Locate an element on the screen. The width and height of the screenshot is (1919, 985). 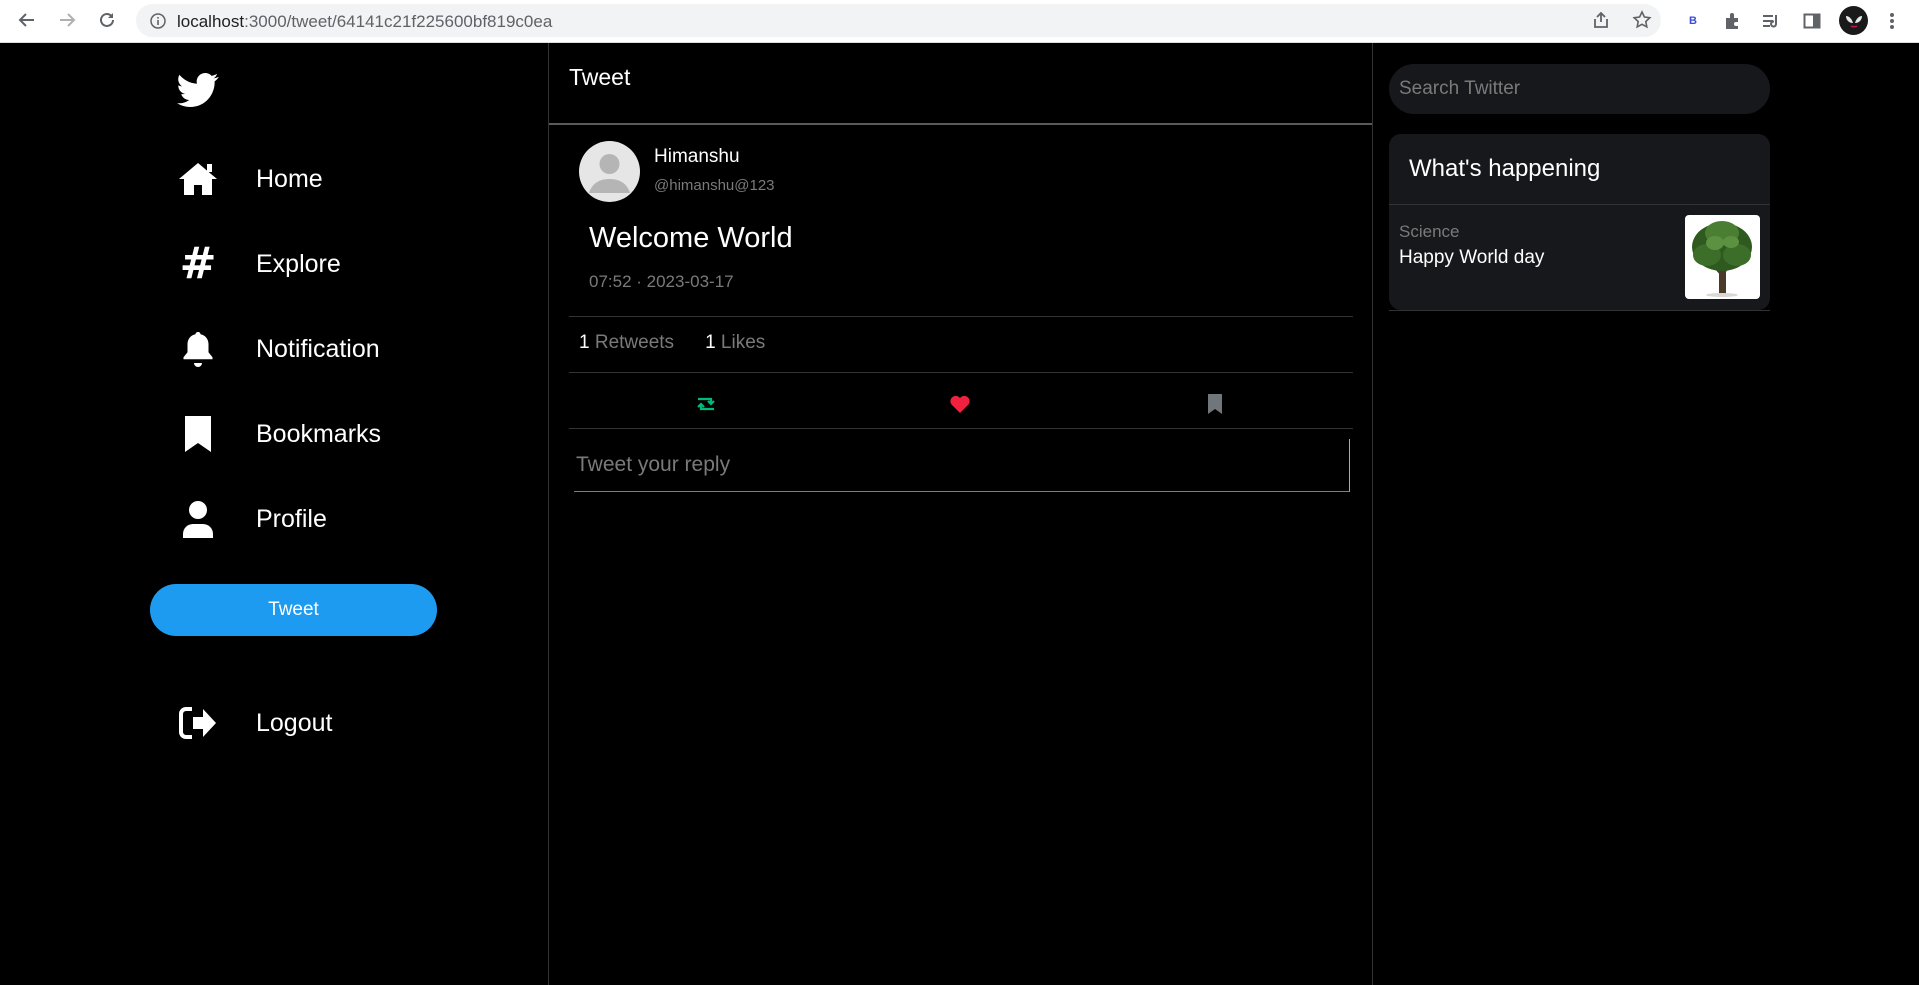
star-icon is located at coordinates (1642, 20).